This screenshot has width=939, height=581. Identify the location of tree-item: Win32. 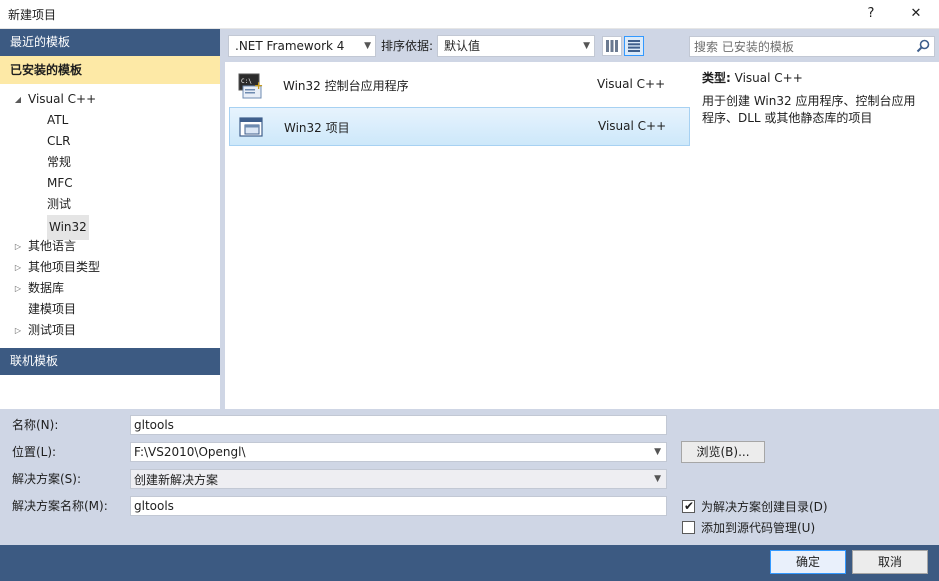
(110, 227).